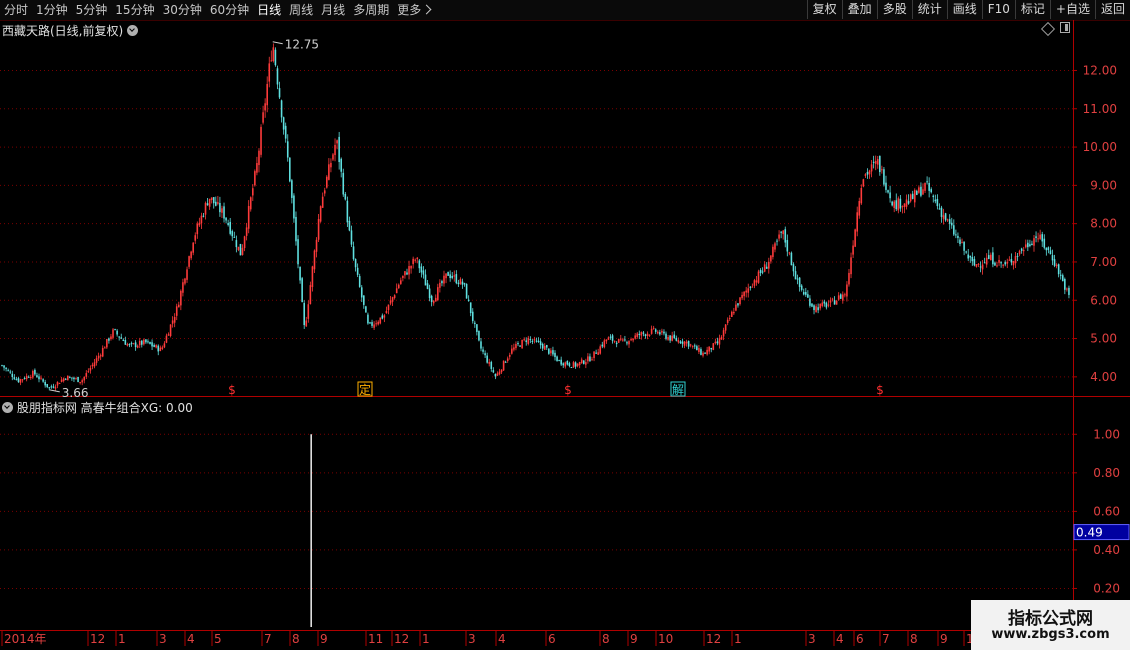 Image resolution: width=1130 pixels, height=650 pixels. I want to click on time-axis-label: 4, so click(502, 639).